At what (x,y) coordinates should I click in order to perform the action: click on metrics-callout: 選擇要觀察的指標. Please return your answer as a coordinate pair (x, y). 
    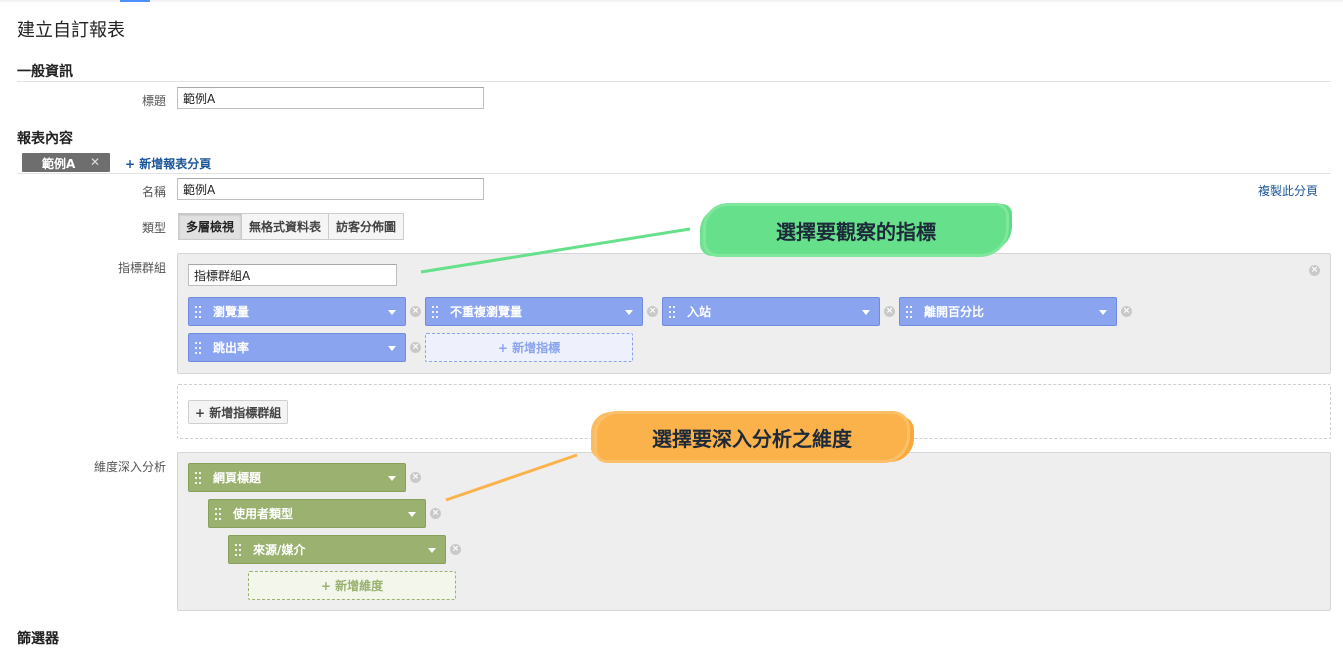
    Looking at the image, I should click on (856, 230).